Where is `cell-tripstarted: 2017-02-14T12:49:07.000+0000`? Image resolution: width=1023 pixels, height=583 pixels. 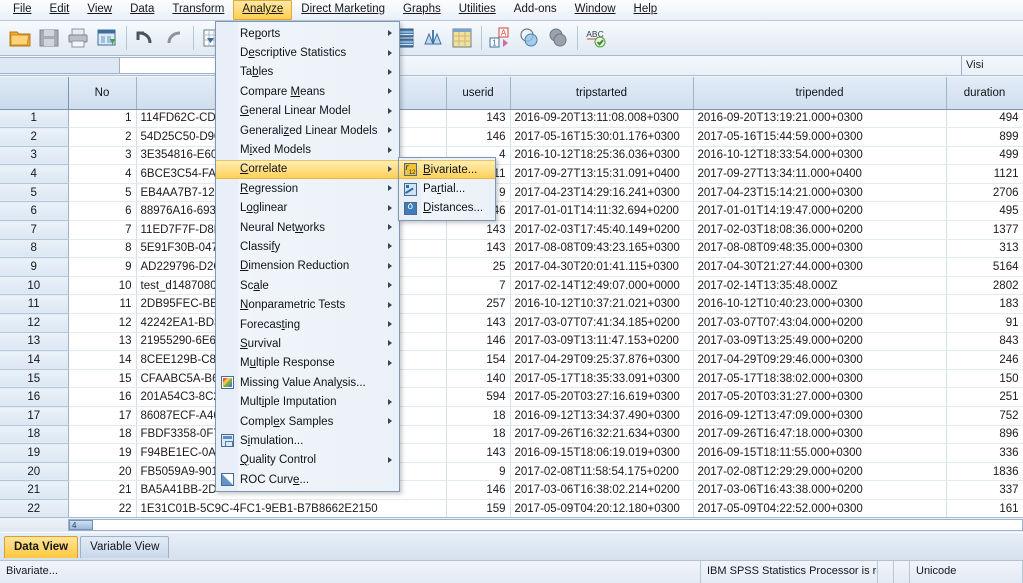 cell-tripstarted: 2017-02-14T12:49:07.000+0000 is located at coordinates (602, 286).